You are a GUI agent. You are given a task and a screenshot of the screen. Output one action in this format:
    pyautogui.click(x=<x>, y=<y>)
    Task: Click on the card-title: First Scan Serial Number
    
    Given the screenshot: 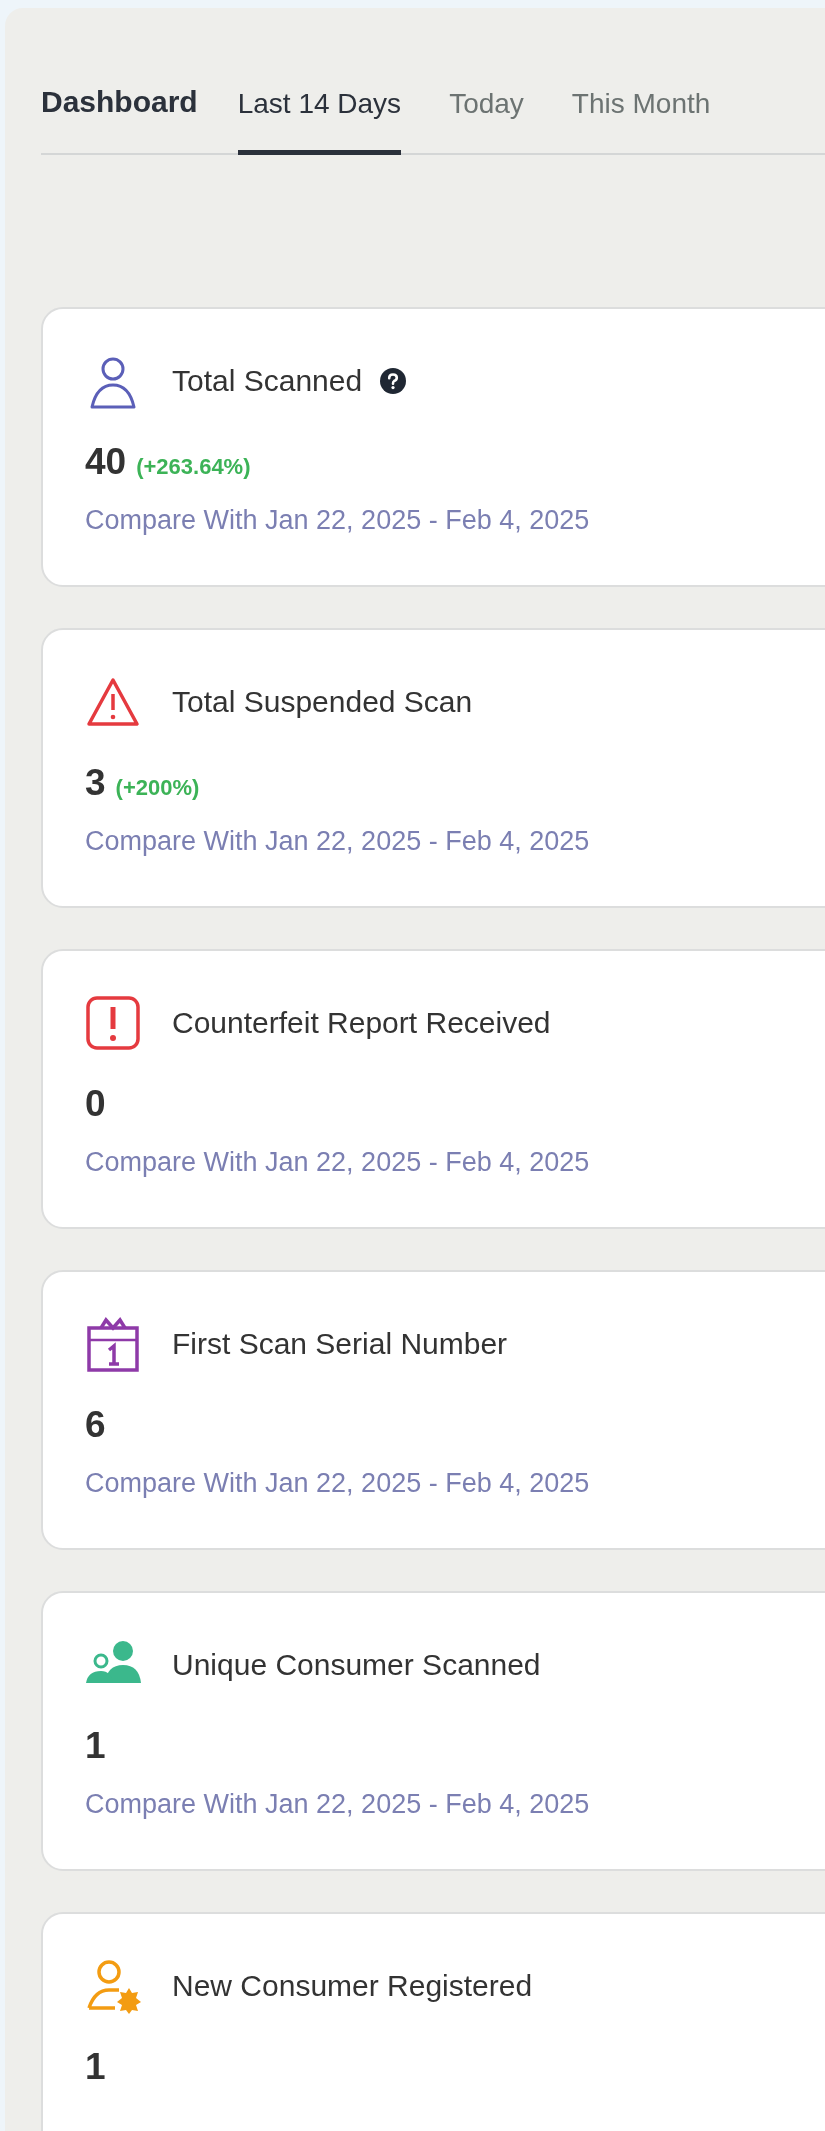 What is the action you would take?
    pyautogui.click(x=340, y=1344)
    